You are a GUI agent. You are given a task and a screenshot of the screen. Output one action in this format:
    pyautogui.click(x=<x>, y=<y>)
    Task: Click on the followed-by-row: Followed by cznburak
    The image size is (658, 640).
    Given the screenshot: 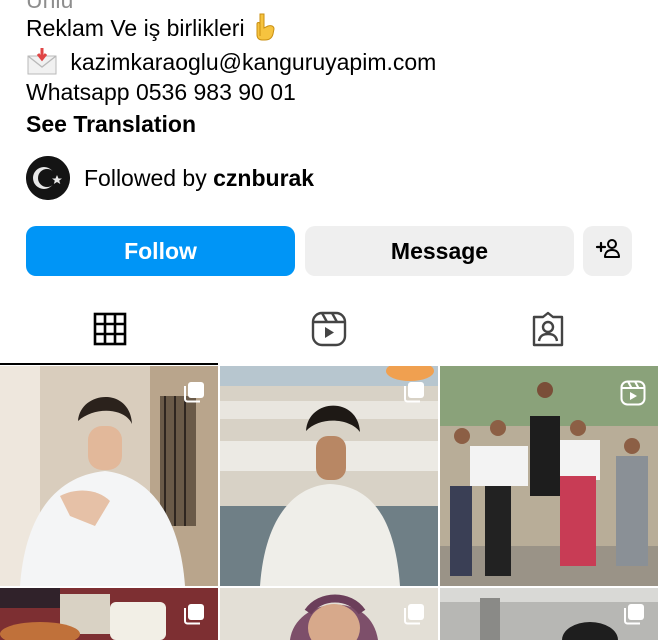 What is the action you would take?
    pyautogui.click(x=170, y=178)
    